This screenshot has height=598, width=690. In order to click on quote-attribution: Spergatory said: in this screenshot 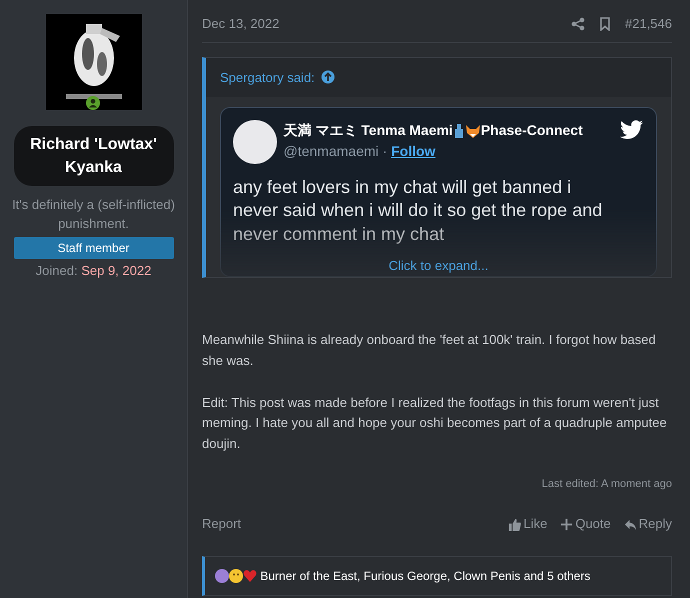, I will do `click(267, 77)`.